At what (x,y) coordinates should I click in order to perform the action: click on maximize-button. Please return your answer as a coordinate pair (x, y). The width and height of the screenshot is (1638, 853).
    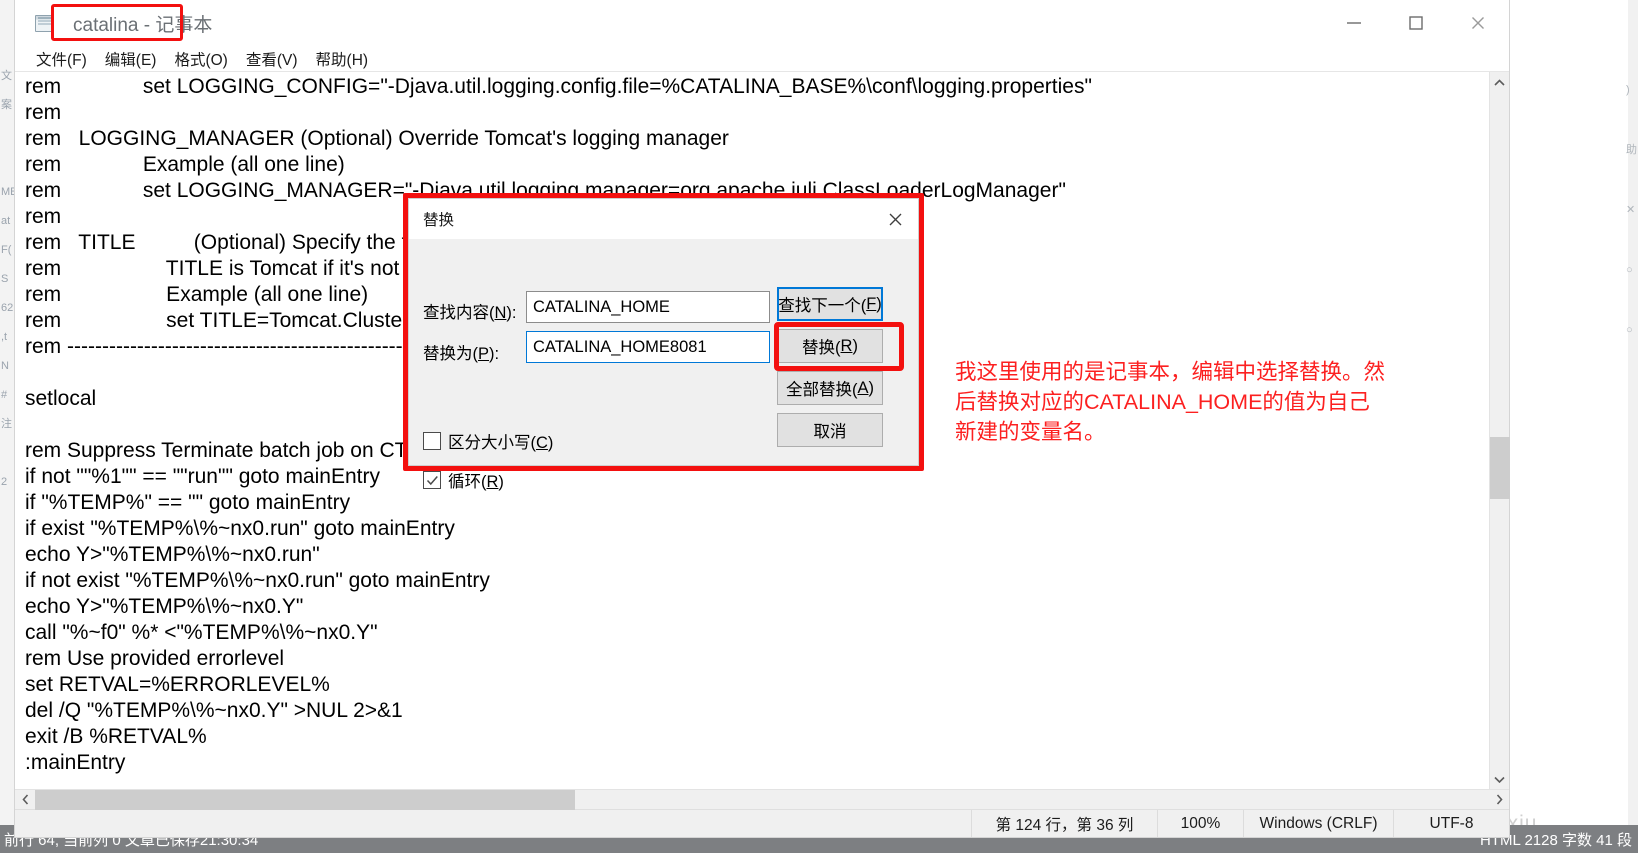
    Looking at the image, I should click on (1416, 23).